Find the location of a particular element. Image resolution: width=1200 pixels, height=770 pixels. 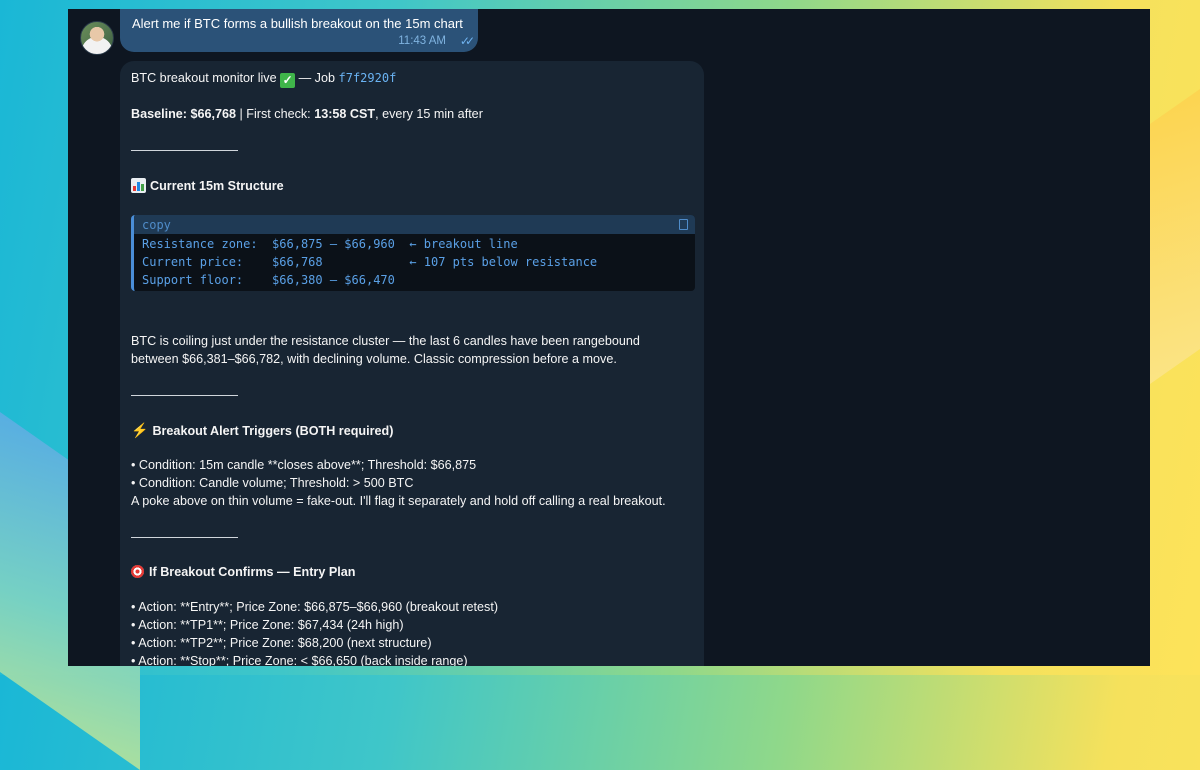

code-line-support: Support floor: $66,380 – $66,470 is located at coordinates (268, 280).